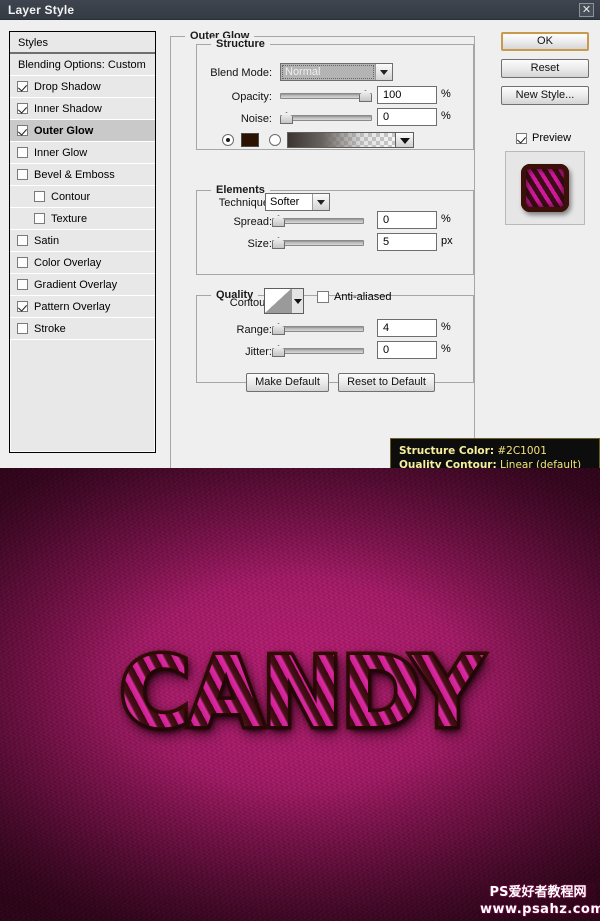 The image size is (600, 921). What do you see at coordinates (82, 197) in the screenshot?
I see `style-item-contour: Contour` at bounding box center [82, 197].